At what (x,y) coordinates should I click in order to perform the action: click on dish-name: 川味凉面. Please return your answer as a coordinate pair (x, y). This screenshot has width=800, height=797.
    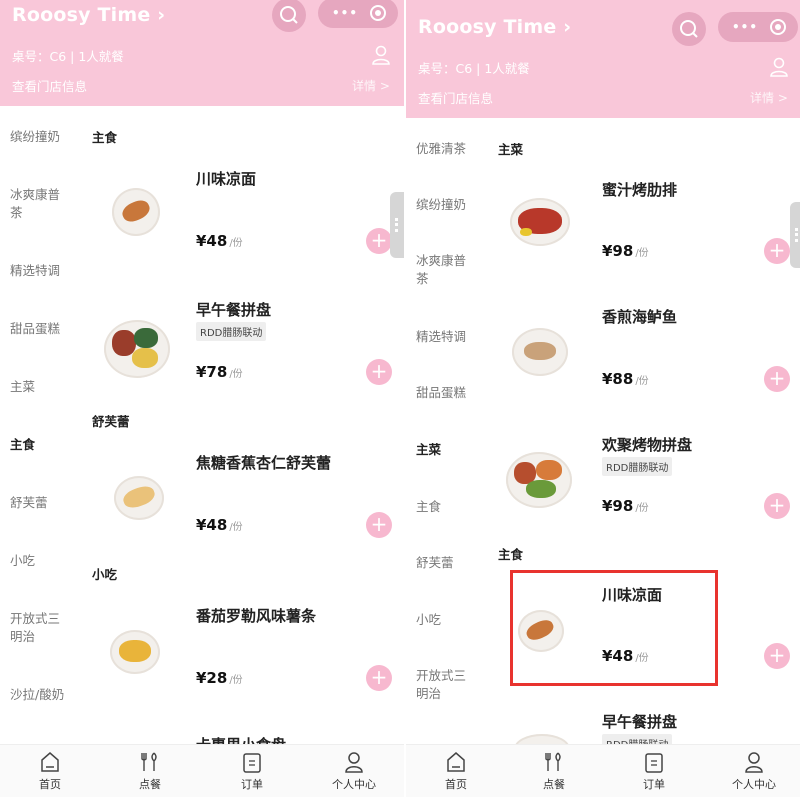
    Looking at the image, I should click on (226, 178).